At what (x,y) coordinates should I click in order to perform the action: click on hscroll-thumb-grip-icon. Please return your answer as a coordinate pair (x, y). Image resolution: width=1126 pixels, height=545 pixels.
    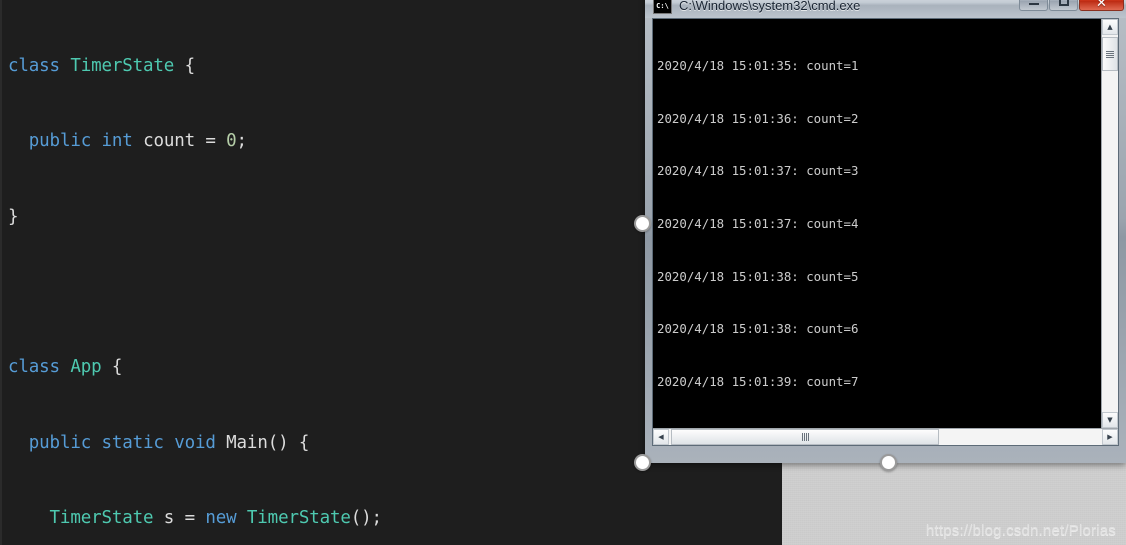
    Looking at the image, I should click on (805, 437).